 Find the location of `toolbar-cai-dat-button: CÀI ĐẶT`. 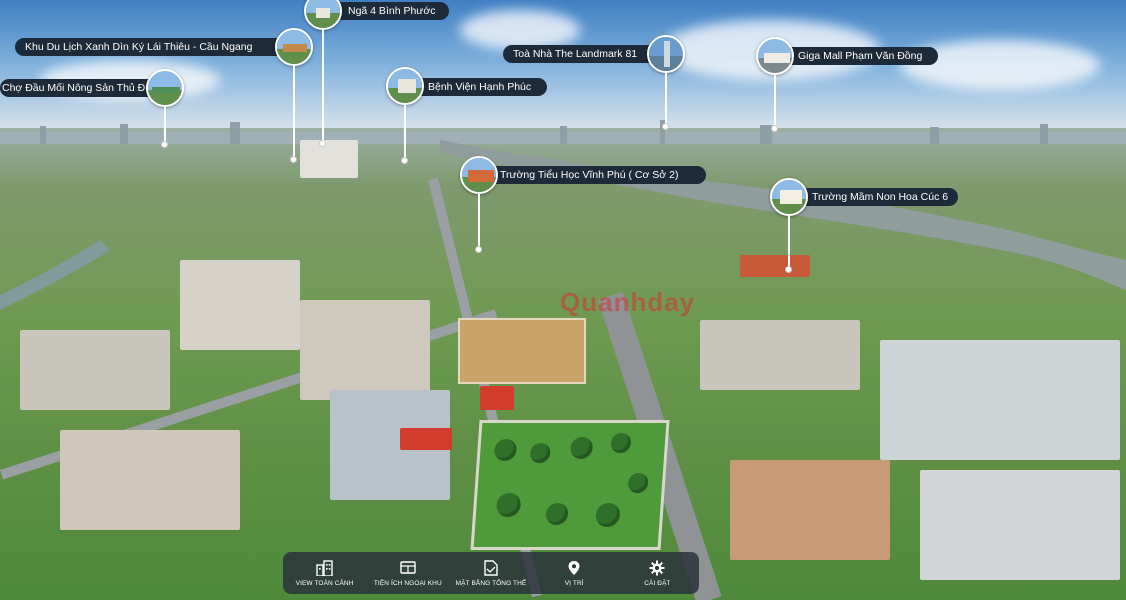

toolbar-cai-dat-button: CÀI ĐẶT is located at coordinates (657, 573).